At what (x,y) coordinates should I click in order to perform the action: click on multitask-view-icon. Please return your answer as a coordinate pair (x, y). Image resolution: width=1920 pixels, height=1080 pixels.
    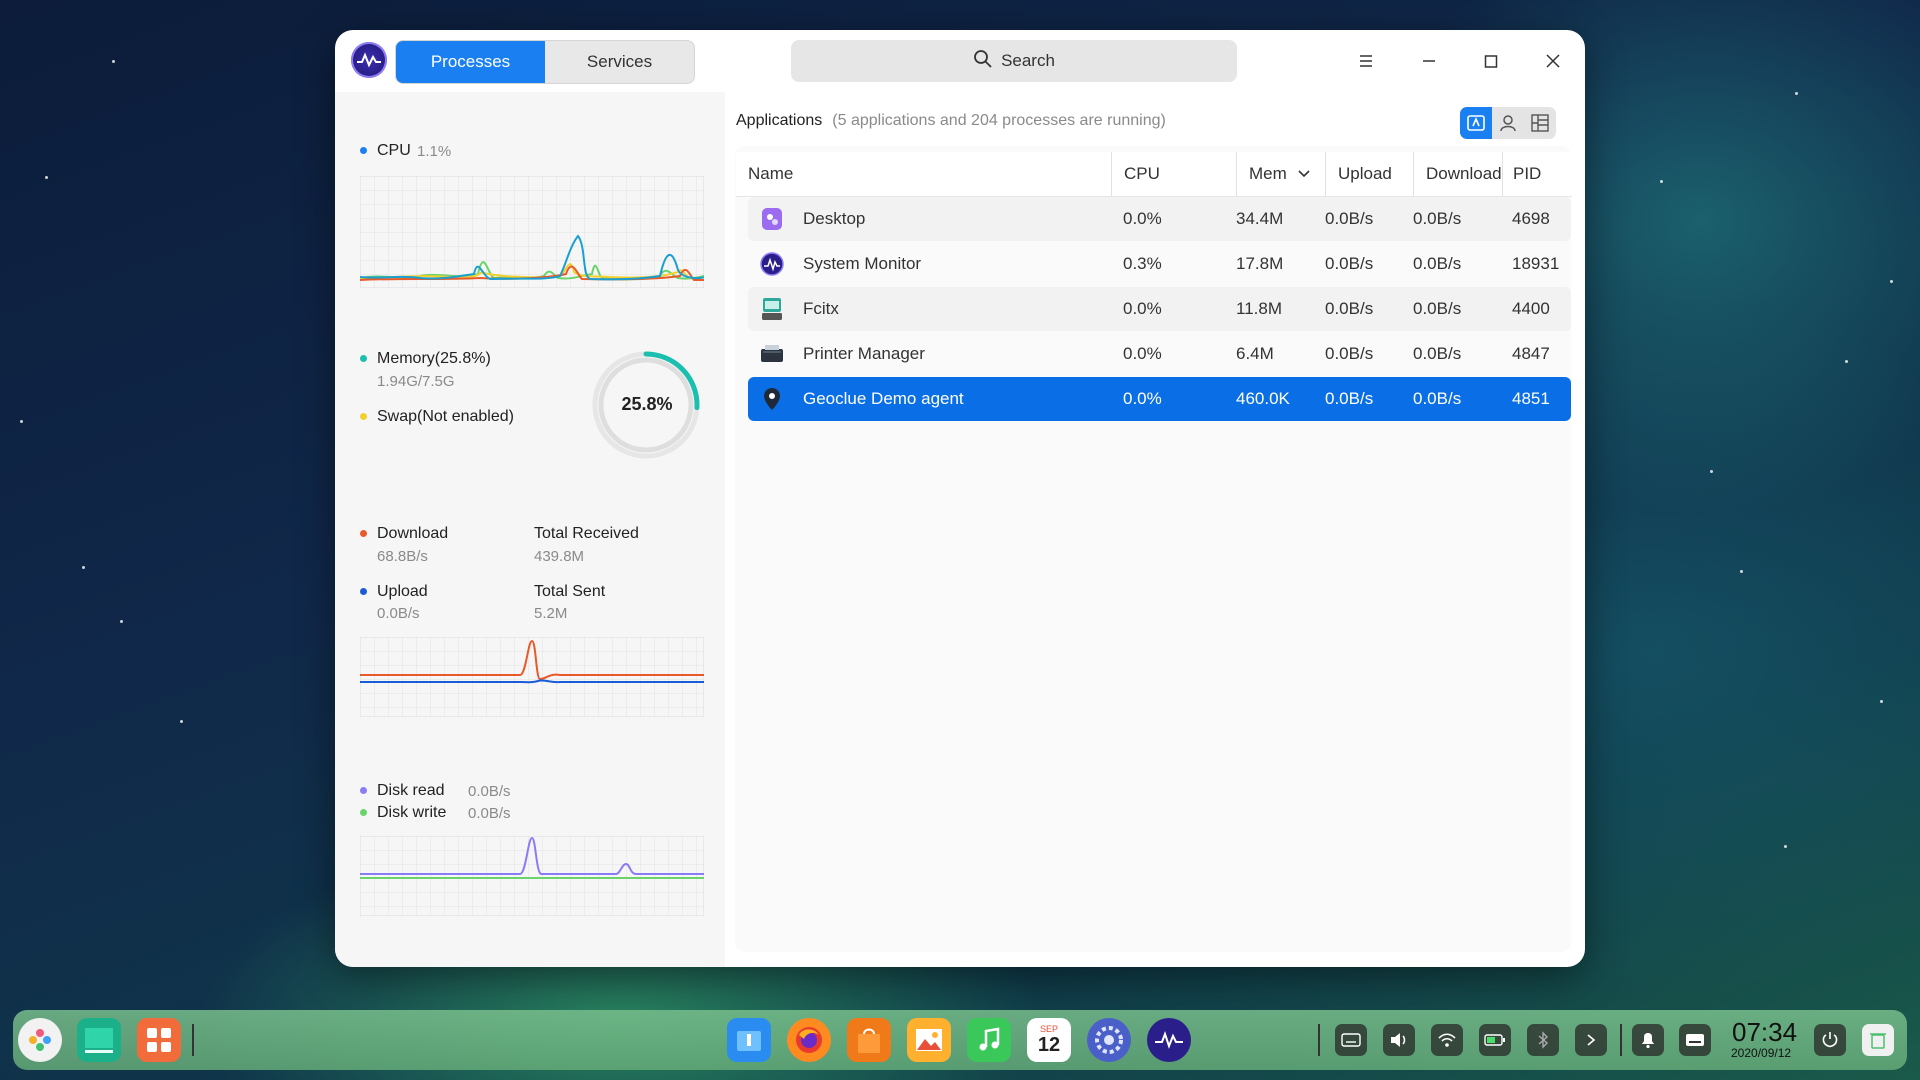
    Looking at the image, I should click on (99, 1040).